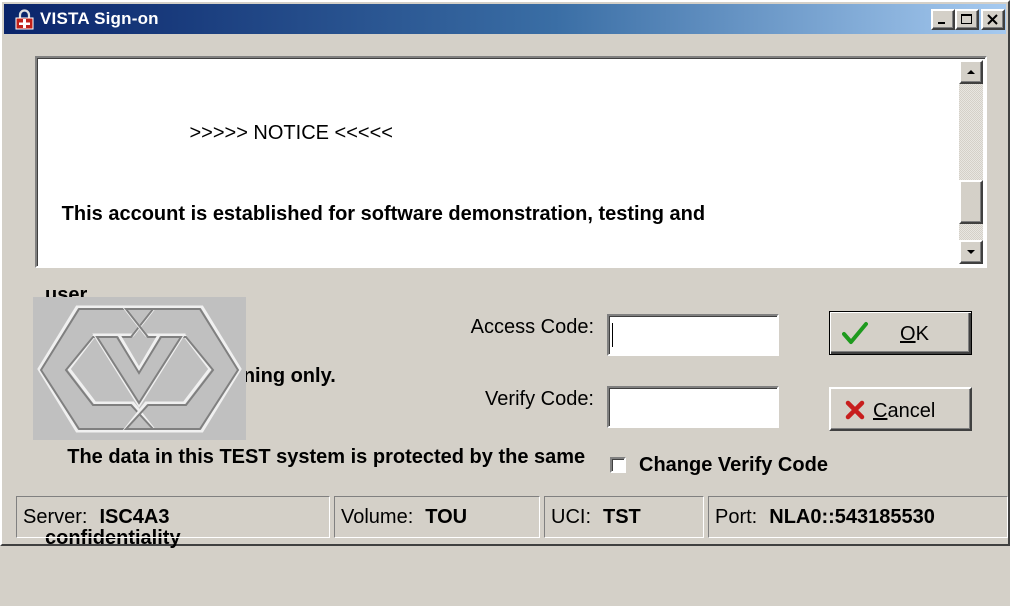  Describe the element at coordinates (733, 465) in the screenshot. I see `change-verify-label: Change Verify Code` at that location.